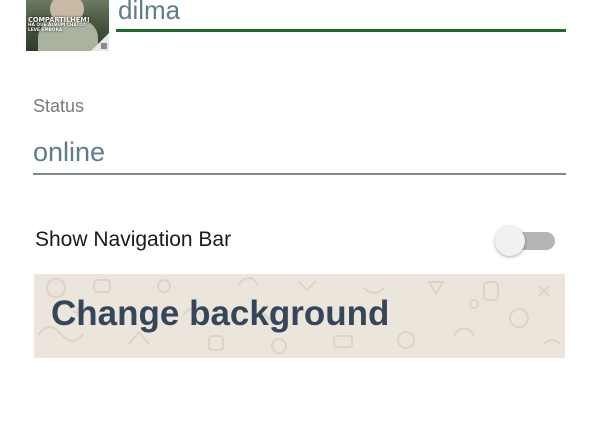  What do you see at coordinates (133, 239) in the screenshot?
I see `navigation-bar-label: Show Navigation Bar` at bounding box center [133, 239].